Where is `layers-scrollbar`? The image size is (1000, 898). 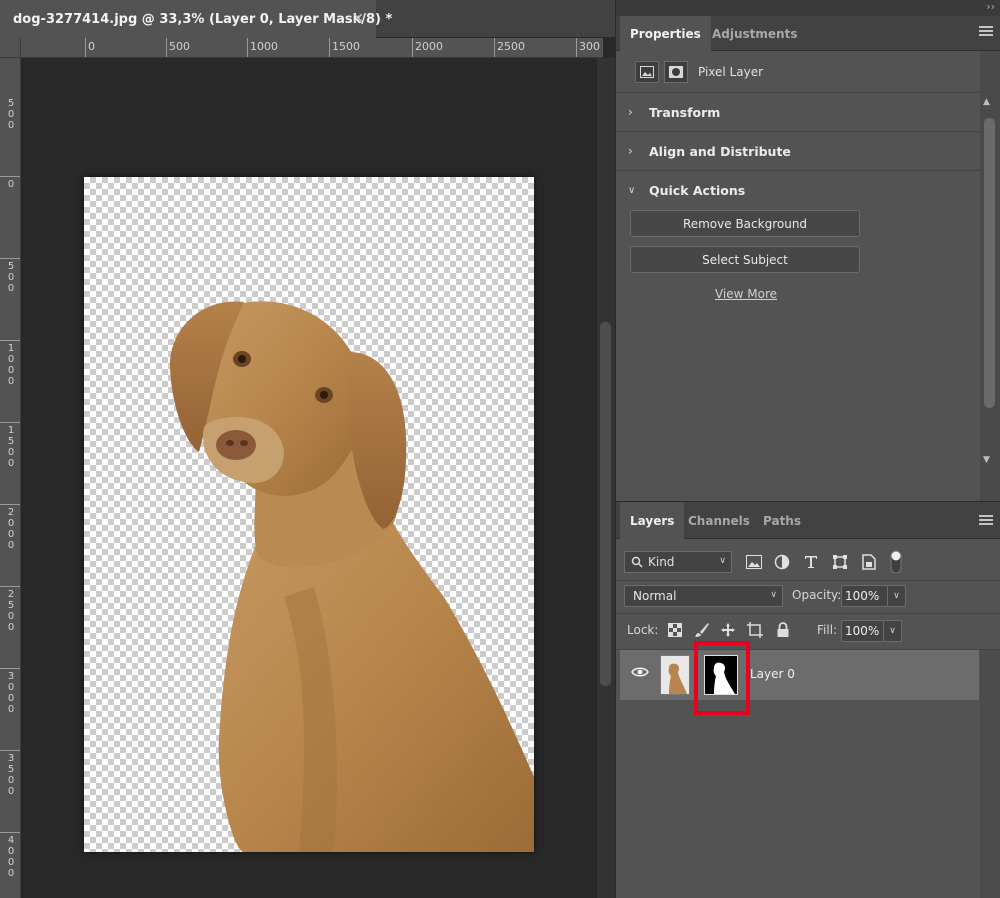 layers-scrollbar is located at coordinates (990, 774).